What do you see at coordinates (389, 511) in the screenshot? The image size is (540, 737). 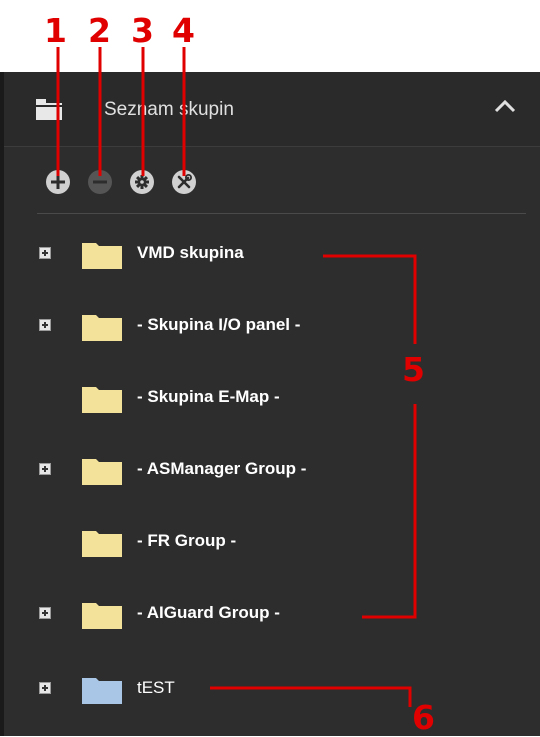 I see `callout-bracket-5-bottom` at bounding box center [389, 511].